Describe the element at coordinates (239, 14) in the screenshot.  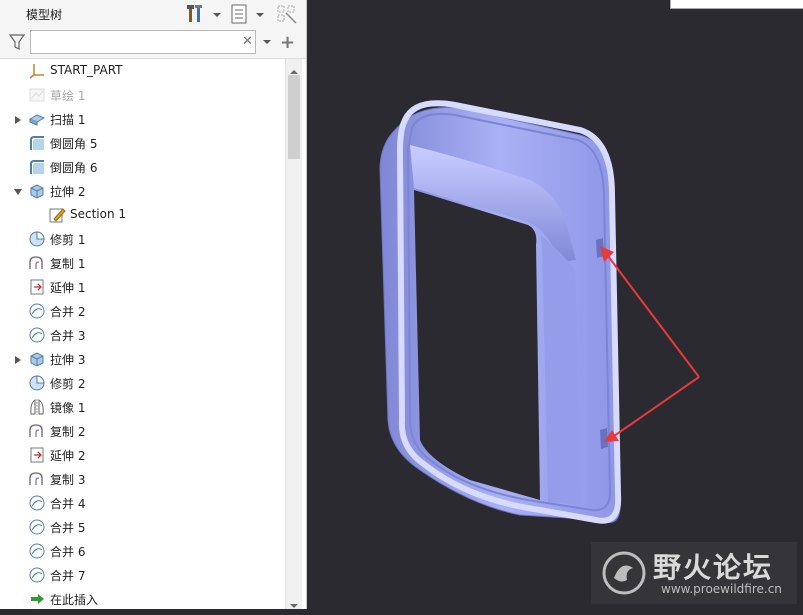
I see `show-list-icon` at that location.